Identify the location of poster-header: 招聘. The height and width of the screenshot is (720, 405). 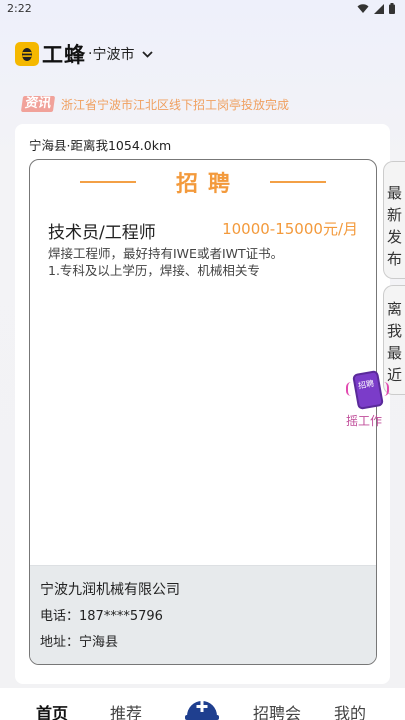
(203, 182).